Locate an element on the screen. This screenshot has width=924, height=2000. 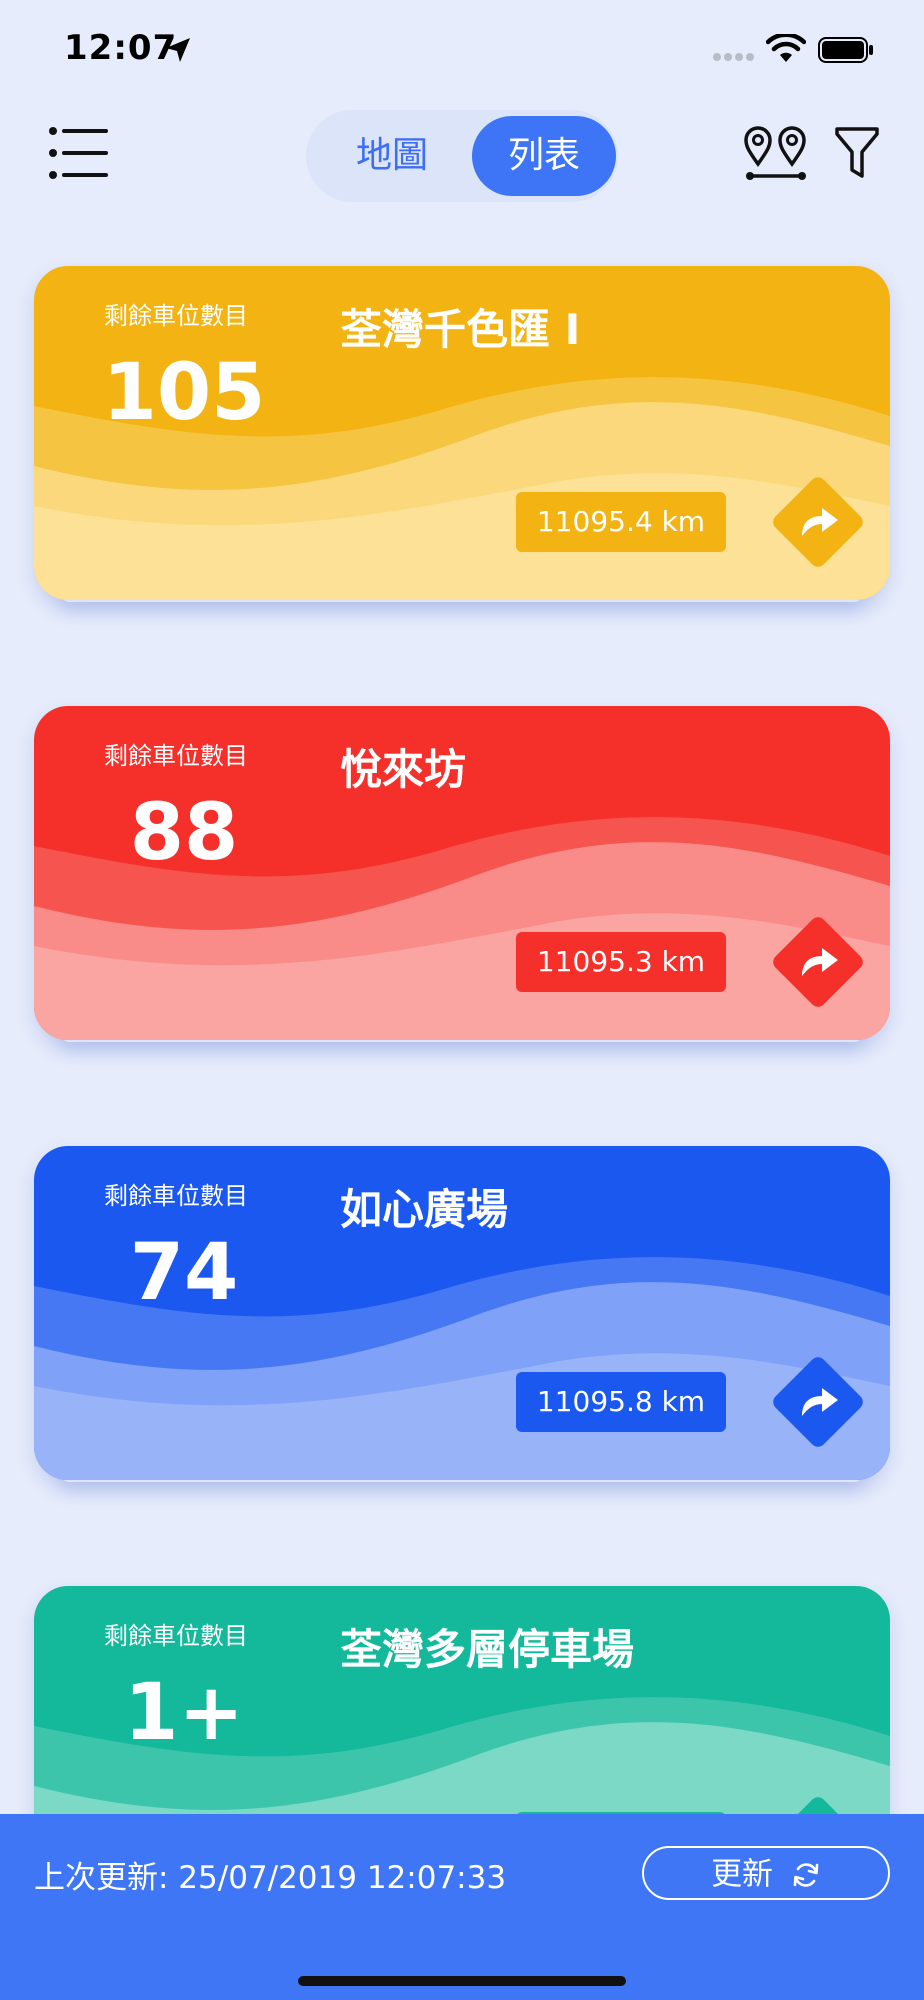
home-indicator is located at coordinates (462, 1981).